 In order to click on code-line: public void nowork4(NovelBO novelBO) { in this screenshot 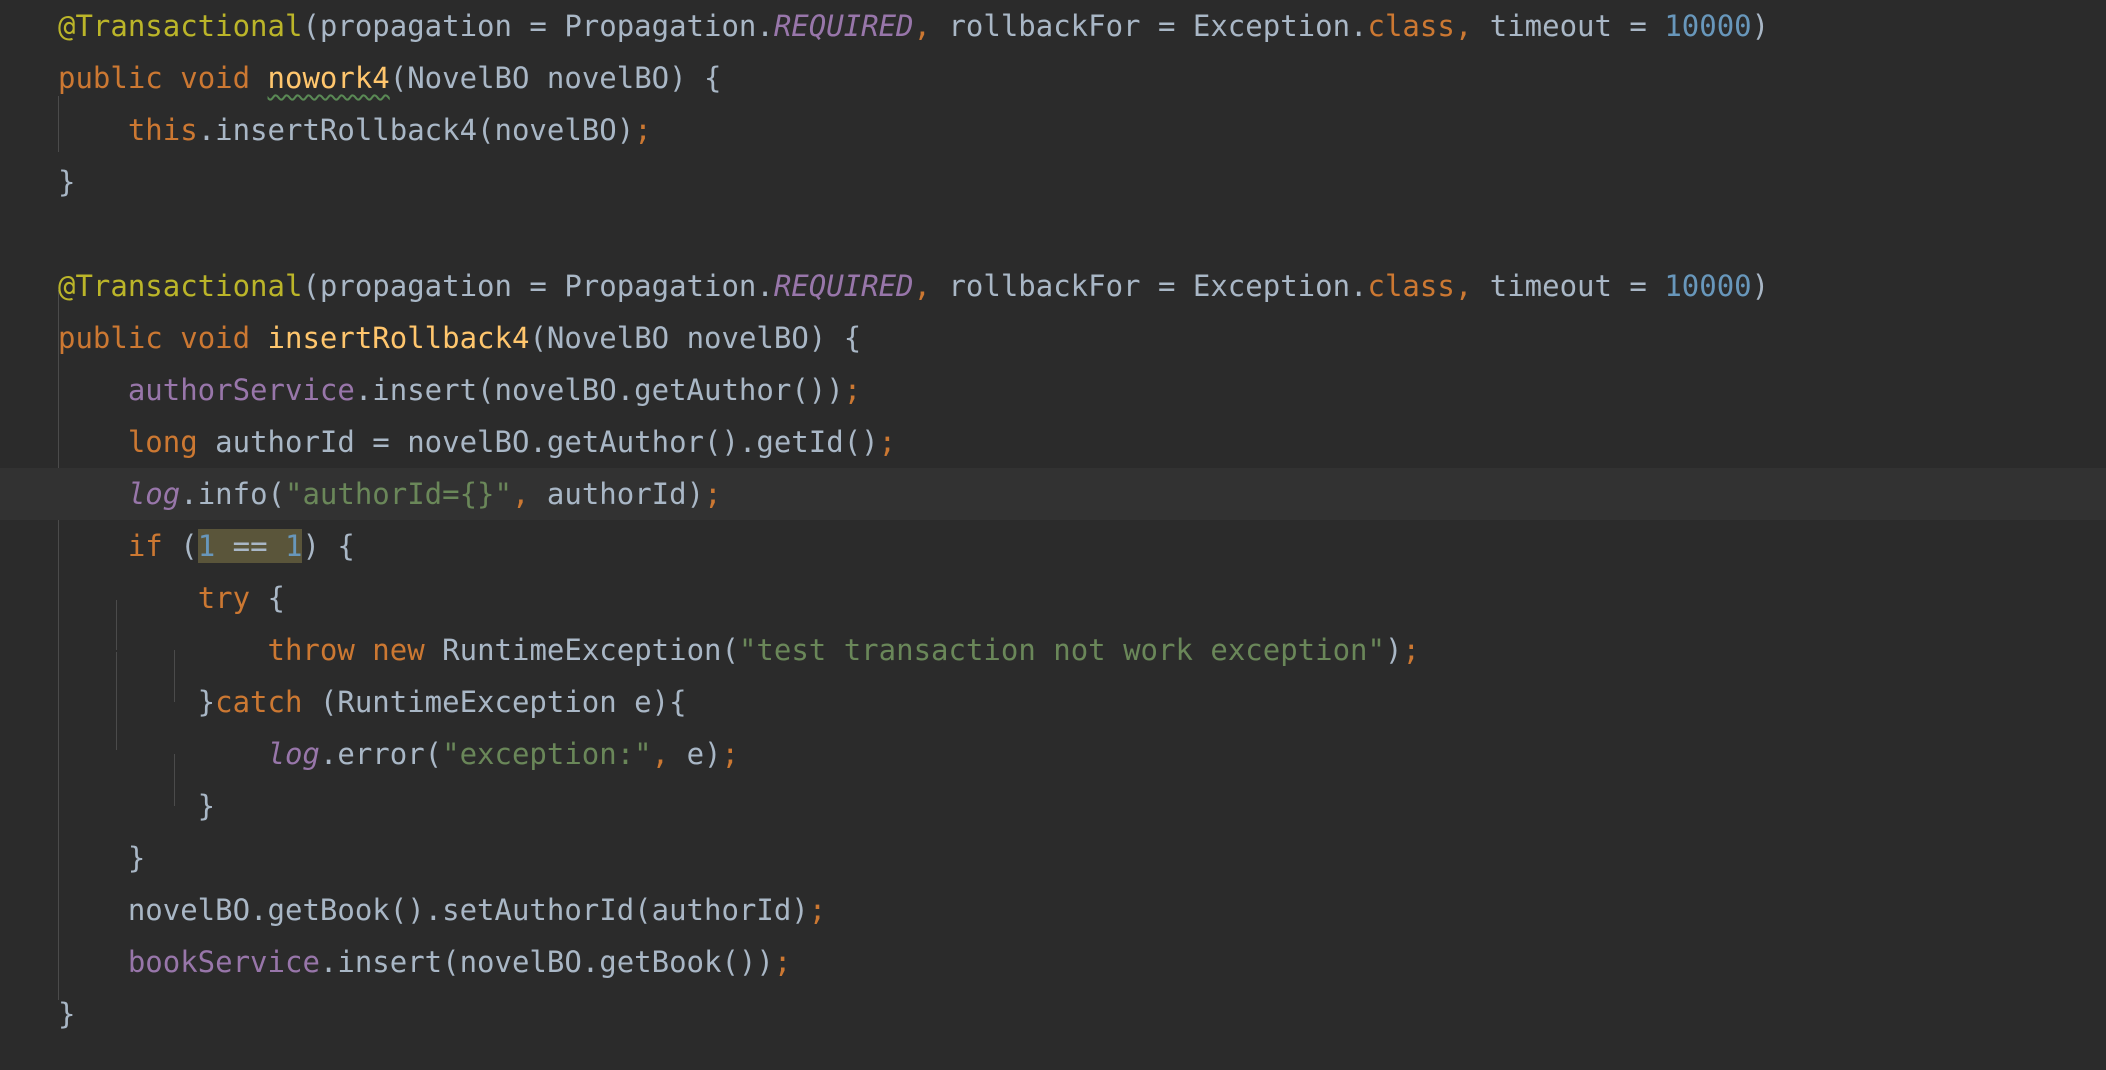, I will do `click(1053, 78)`.